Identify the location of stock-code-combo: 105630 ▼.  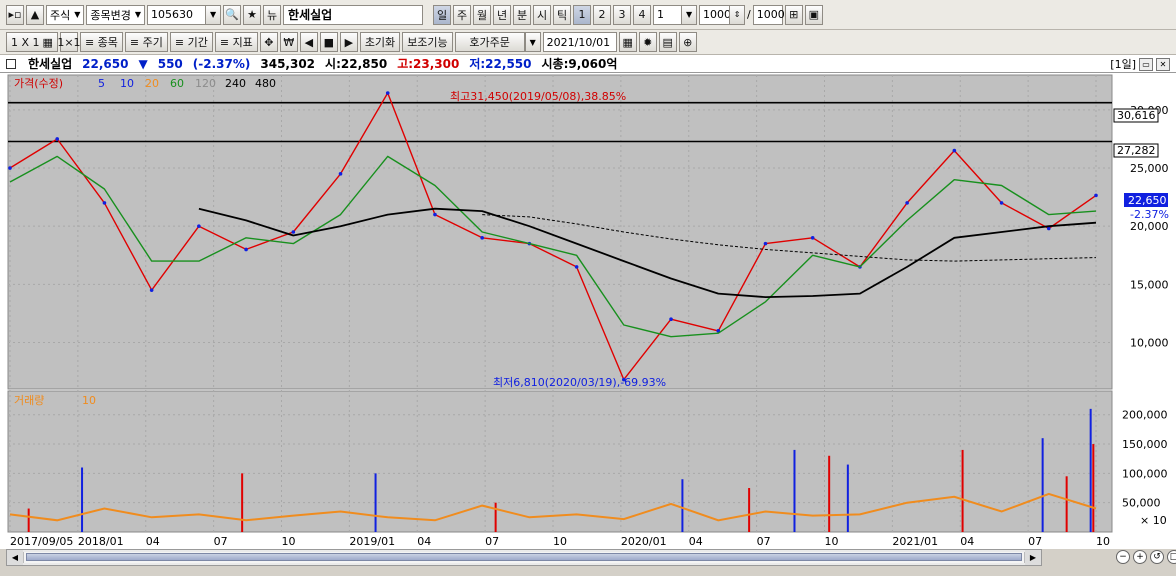
(184, 14).